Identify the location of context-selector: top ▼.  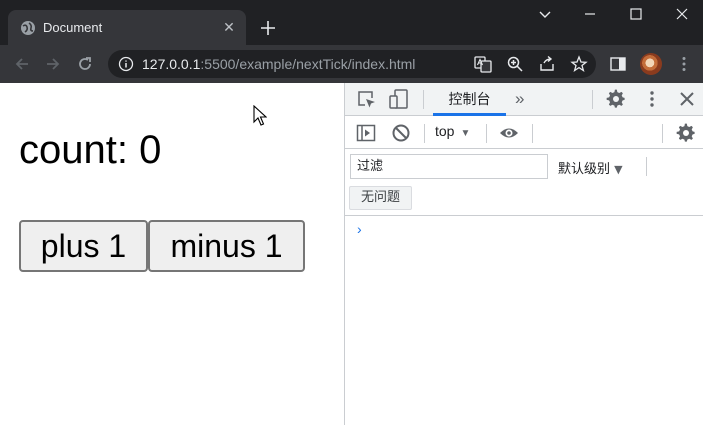
(452, 131).